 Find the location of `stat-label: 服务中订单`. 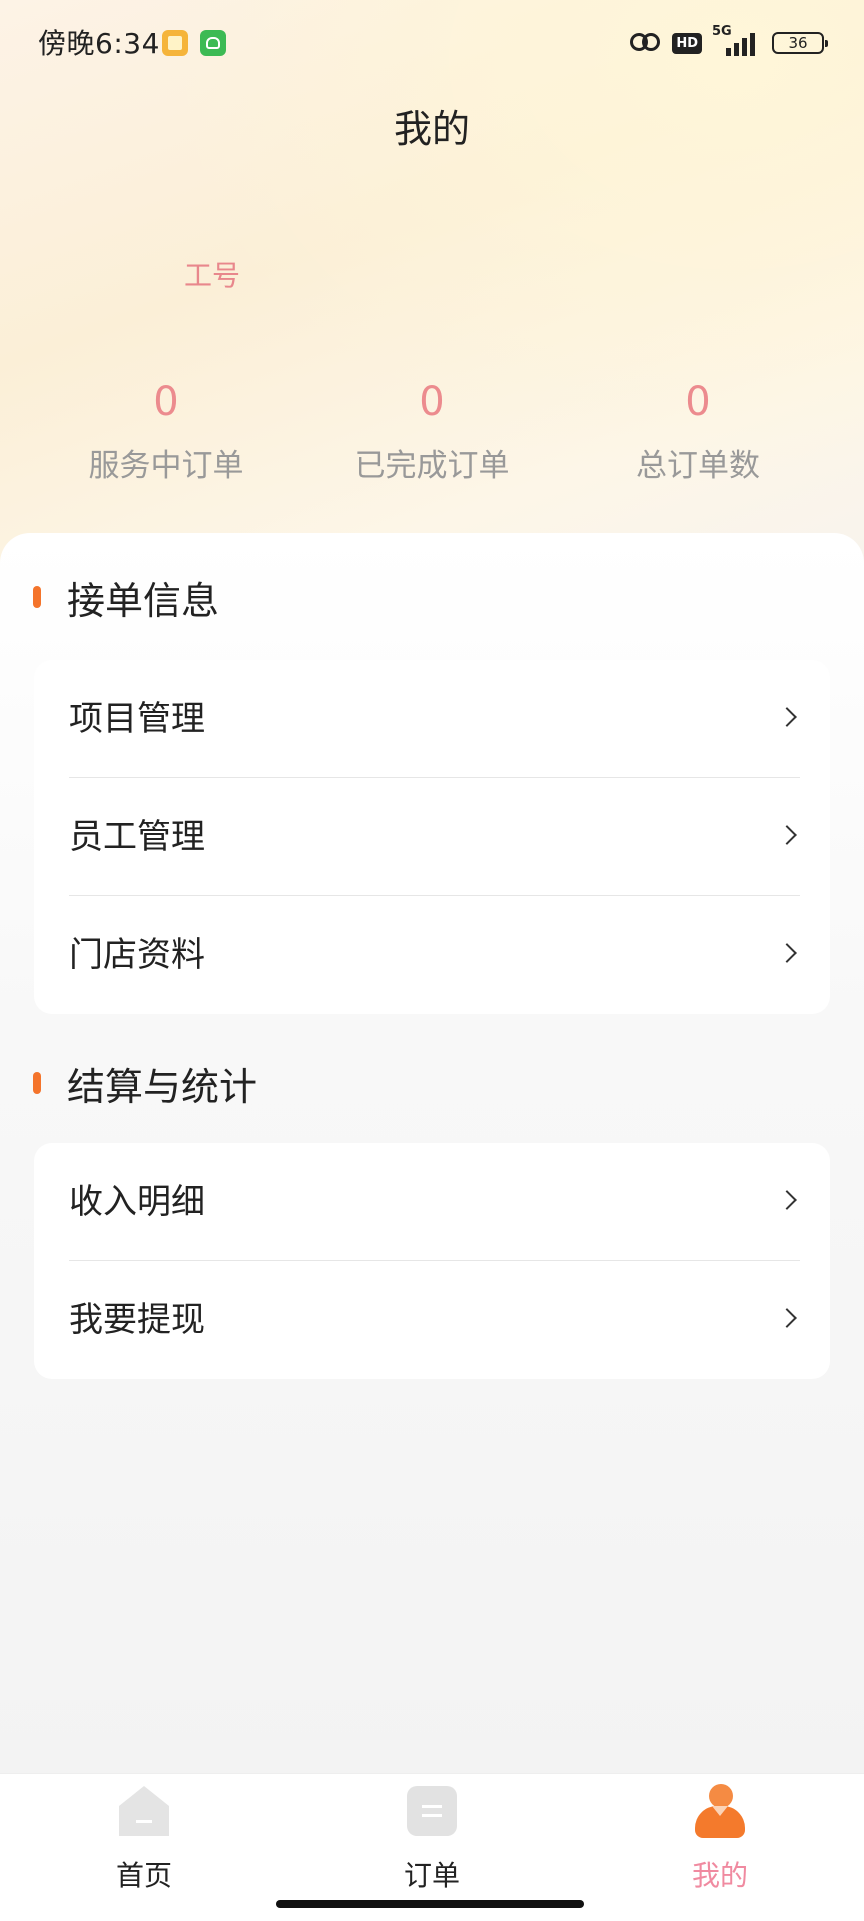

stat-label: 服务中订单 is located at coordinates (166, 466).